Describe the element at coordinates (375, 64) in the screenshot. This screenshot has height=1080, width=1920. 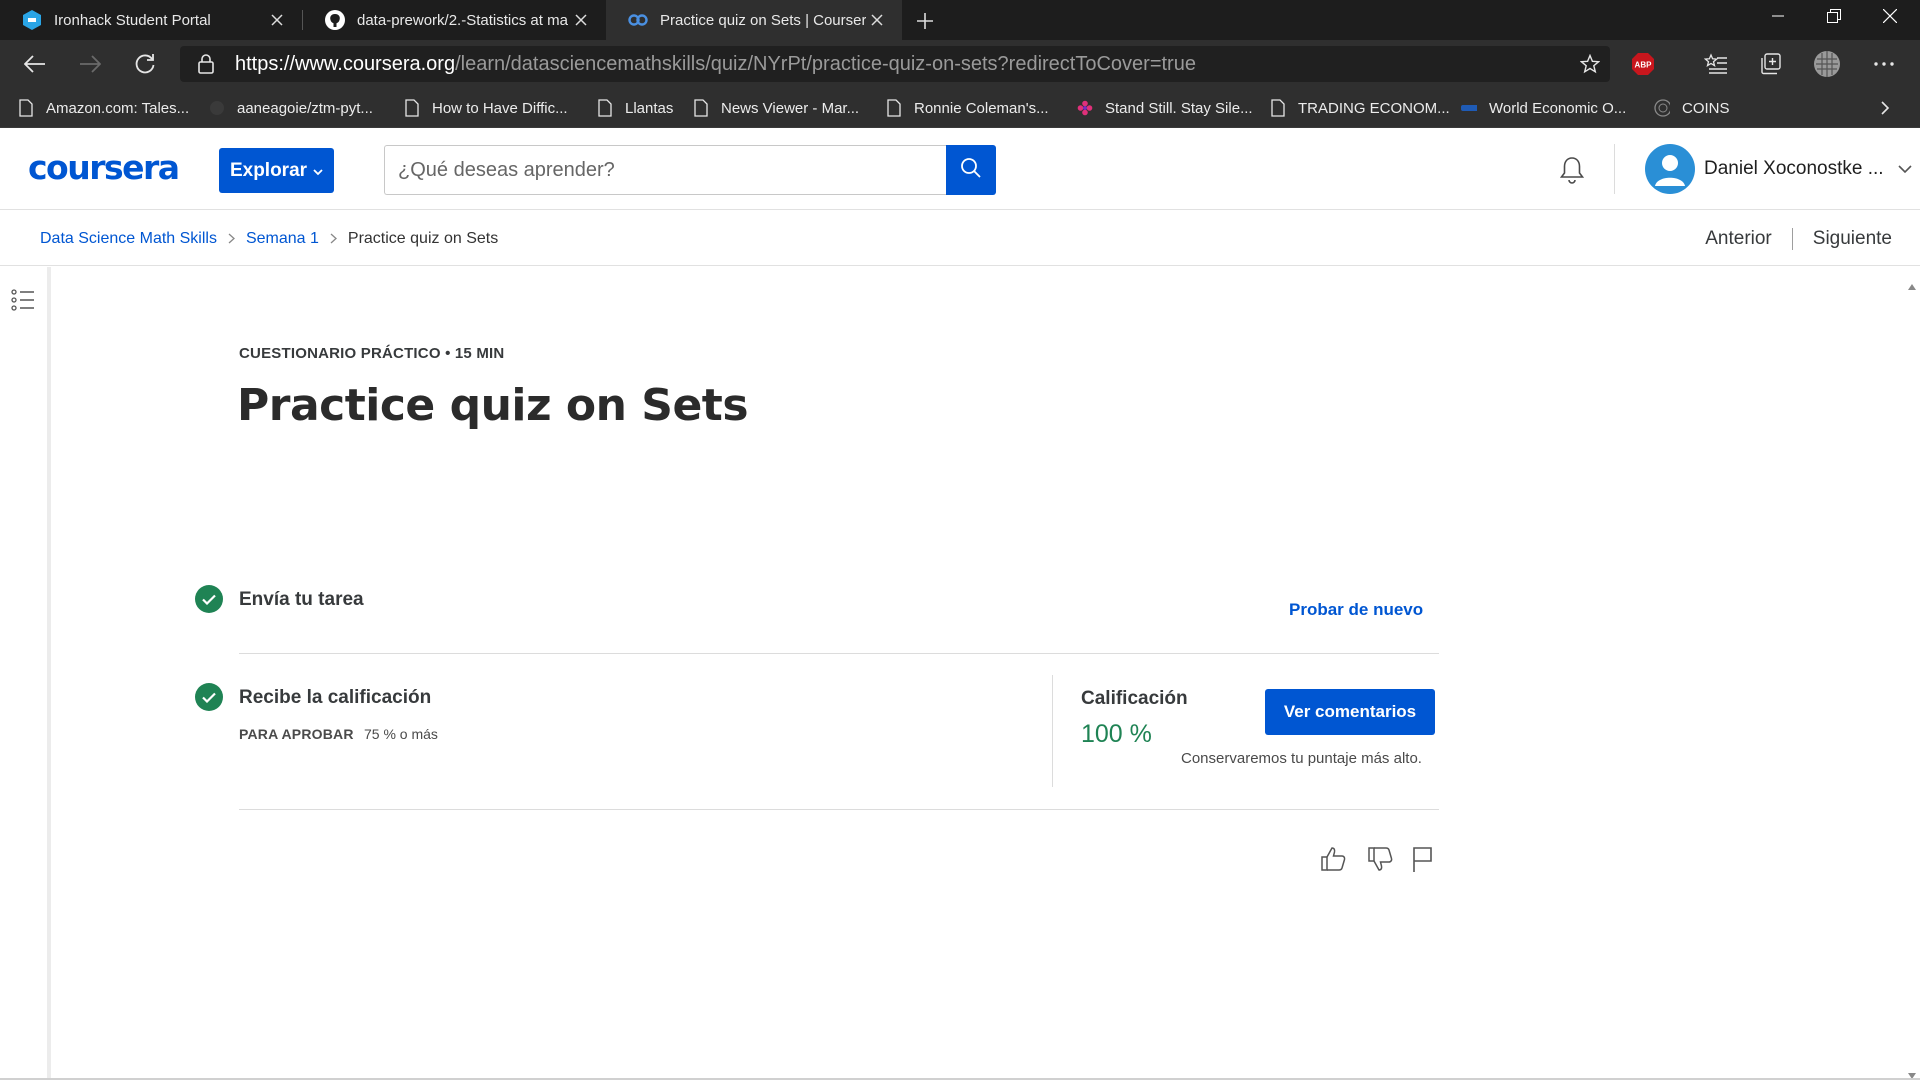
I see `url-host: www.coursera.org` at that location.